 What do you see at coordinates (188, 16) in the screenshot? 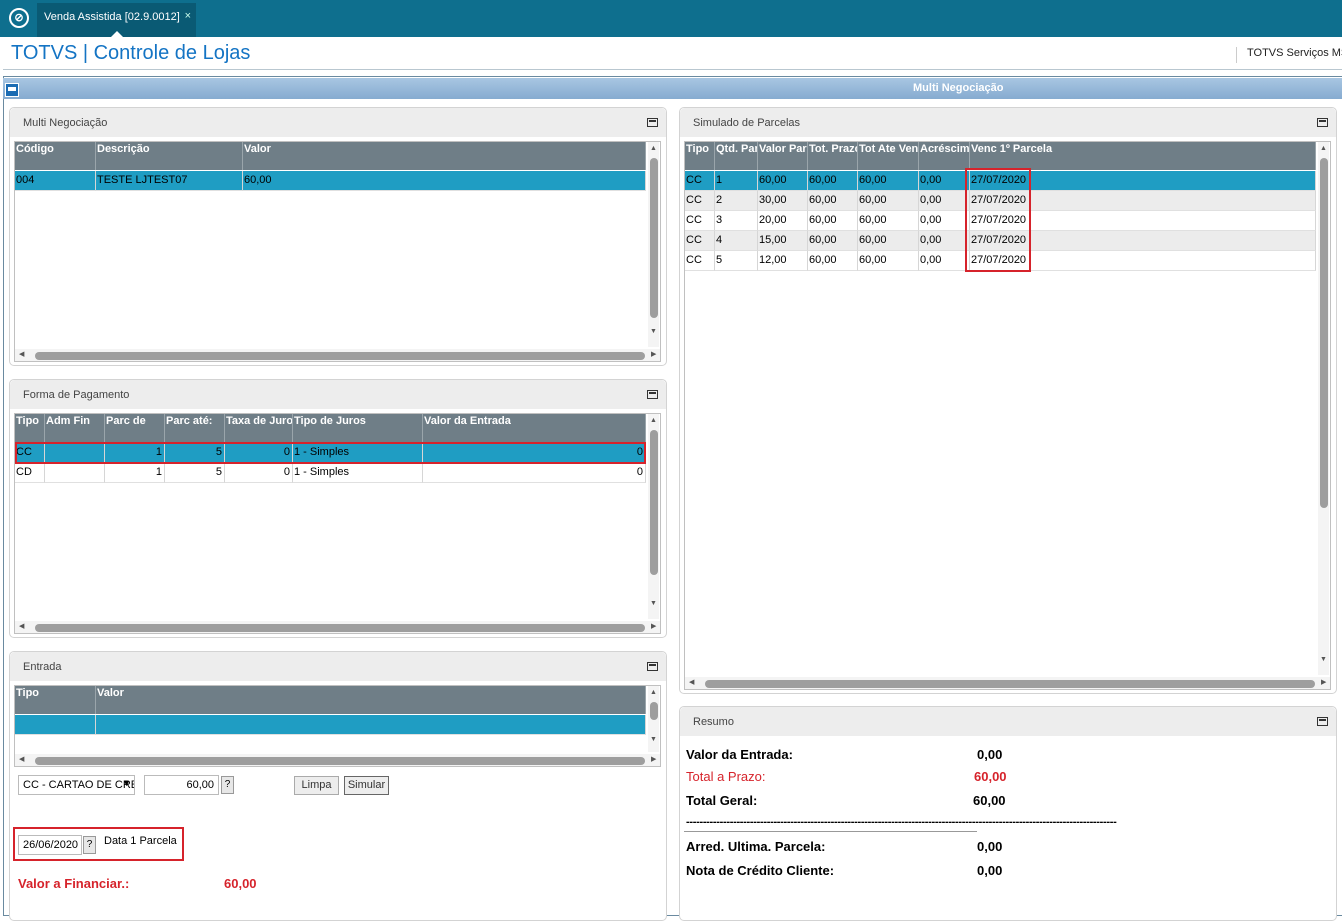
I see `close-icon: ×` at bounding box center [188, 16].